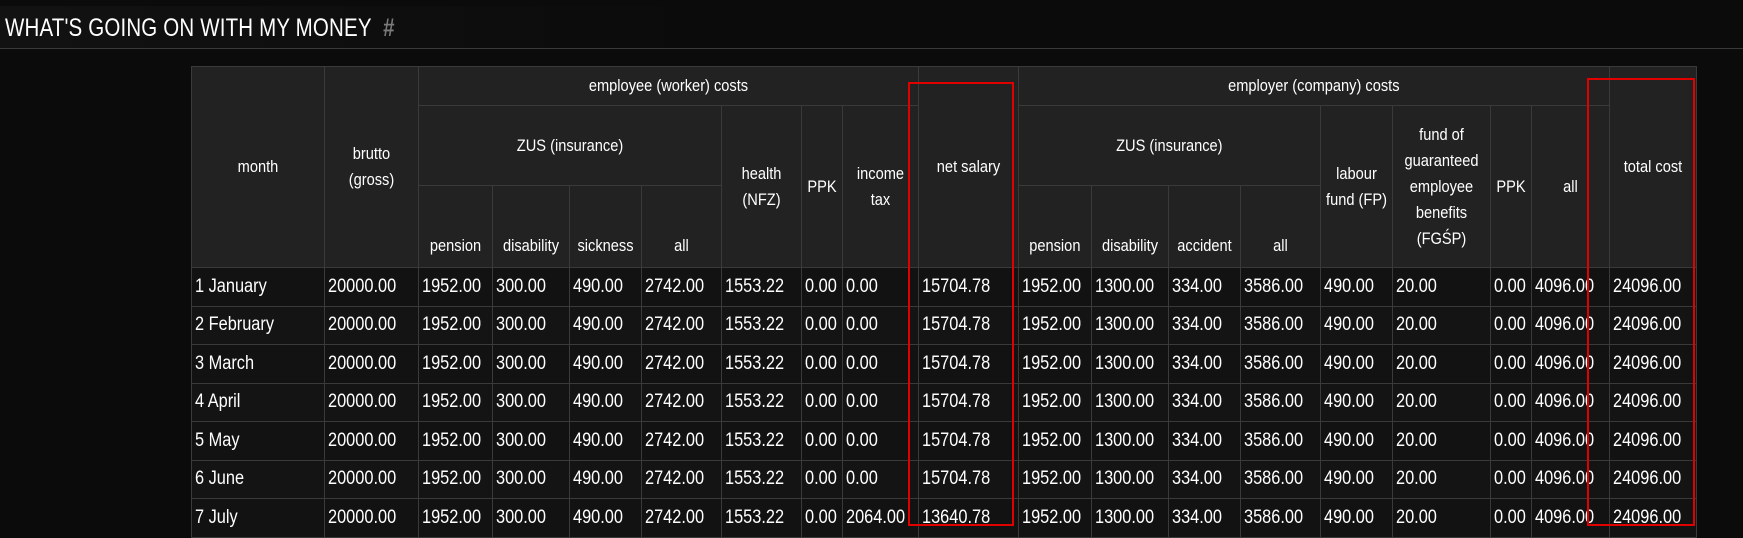 The width and height of the screenshot is (1743, 538). Describe the element at coordinates (258, 167) in the screenshot. I see `col-month: month` at that location.